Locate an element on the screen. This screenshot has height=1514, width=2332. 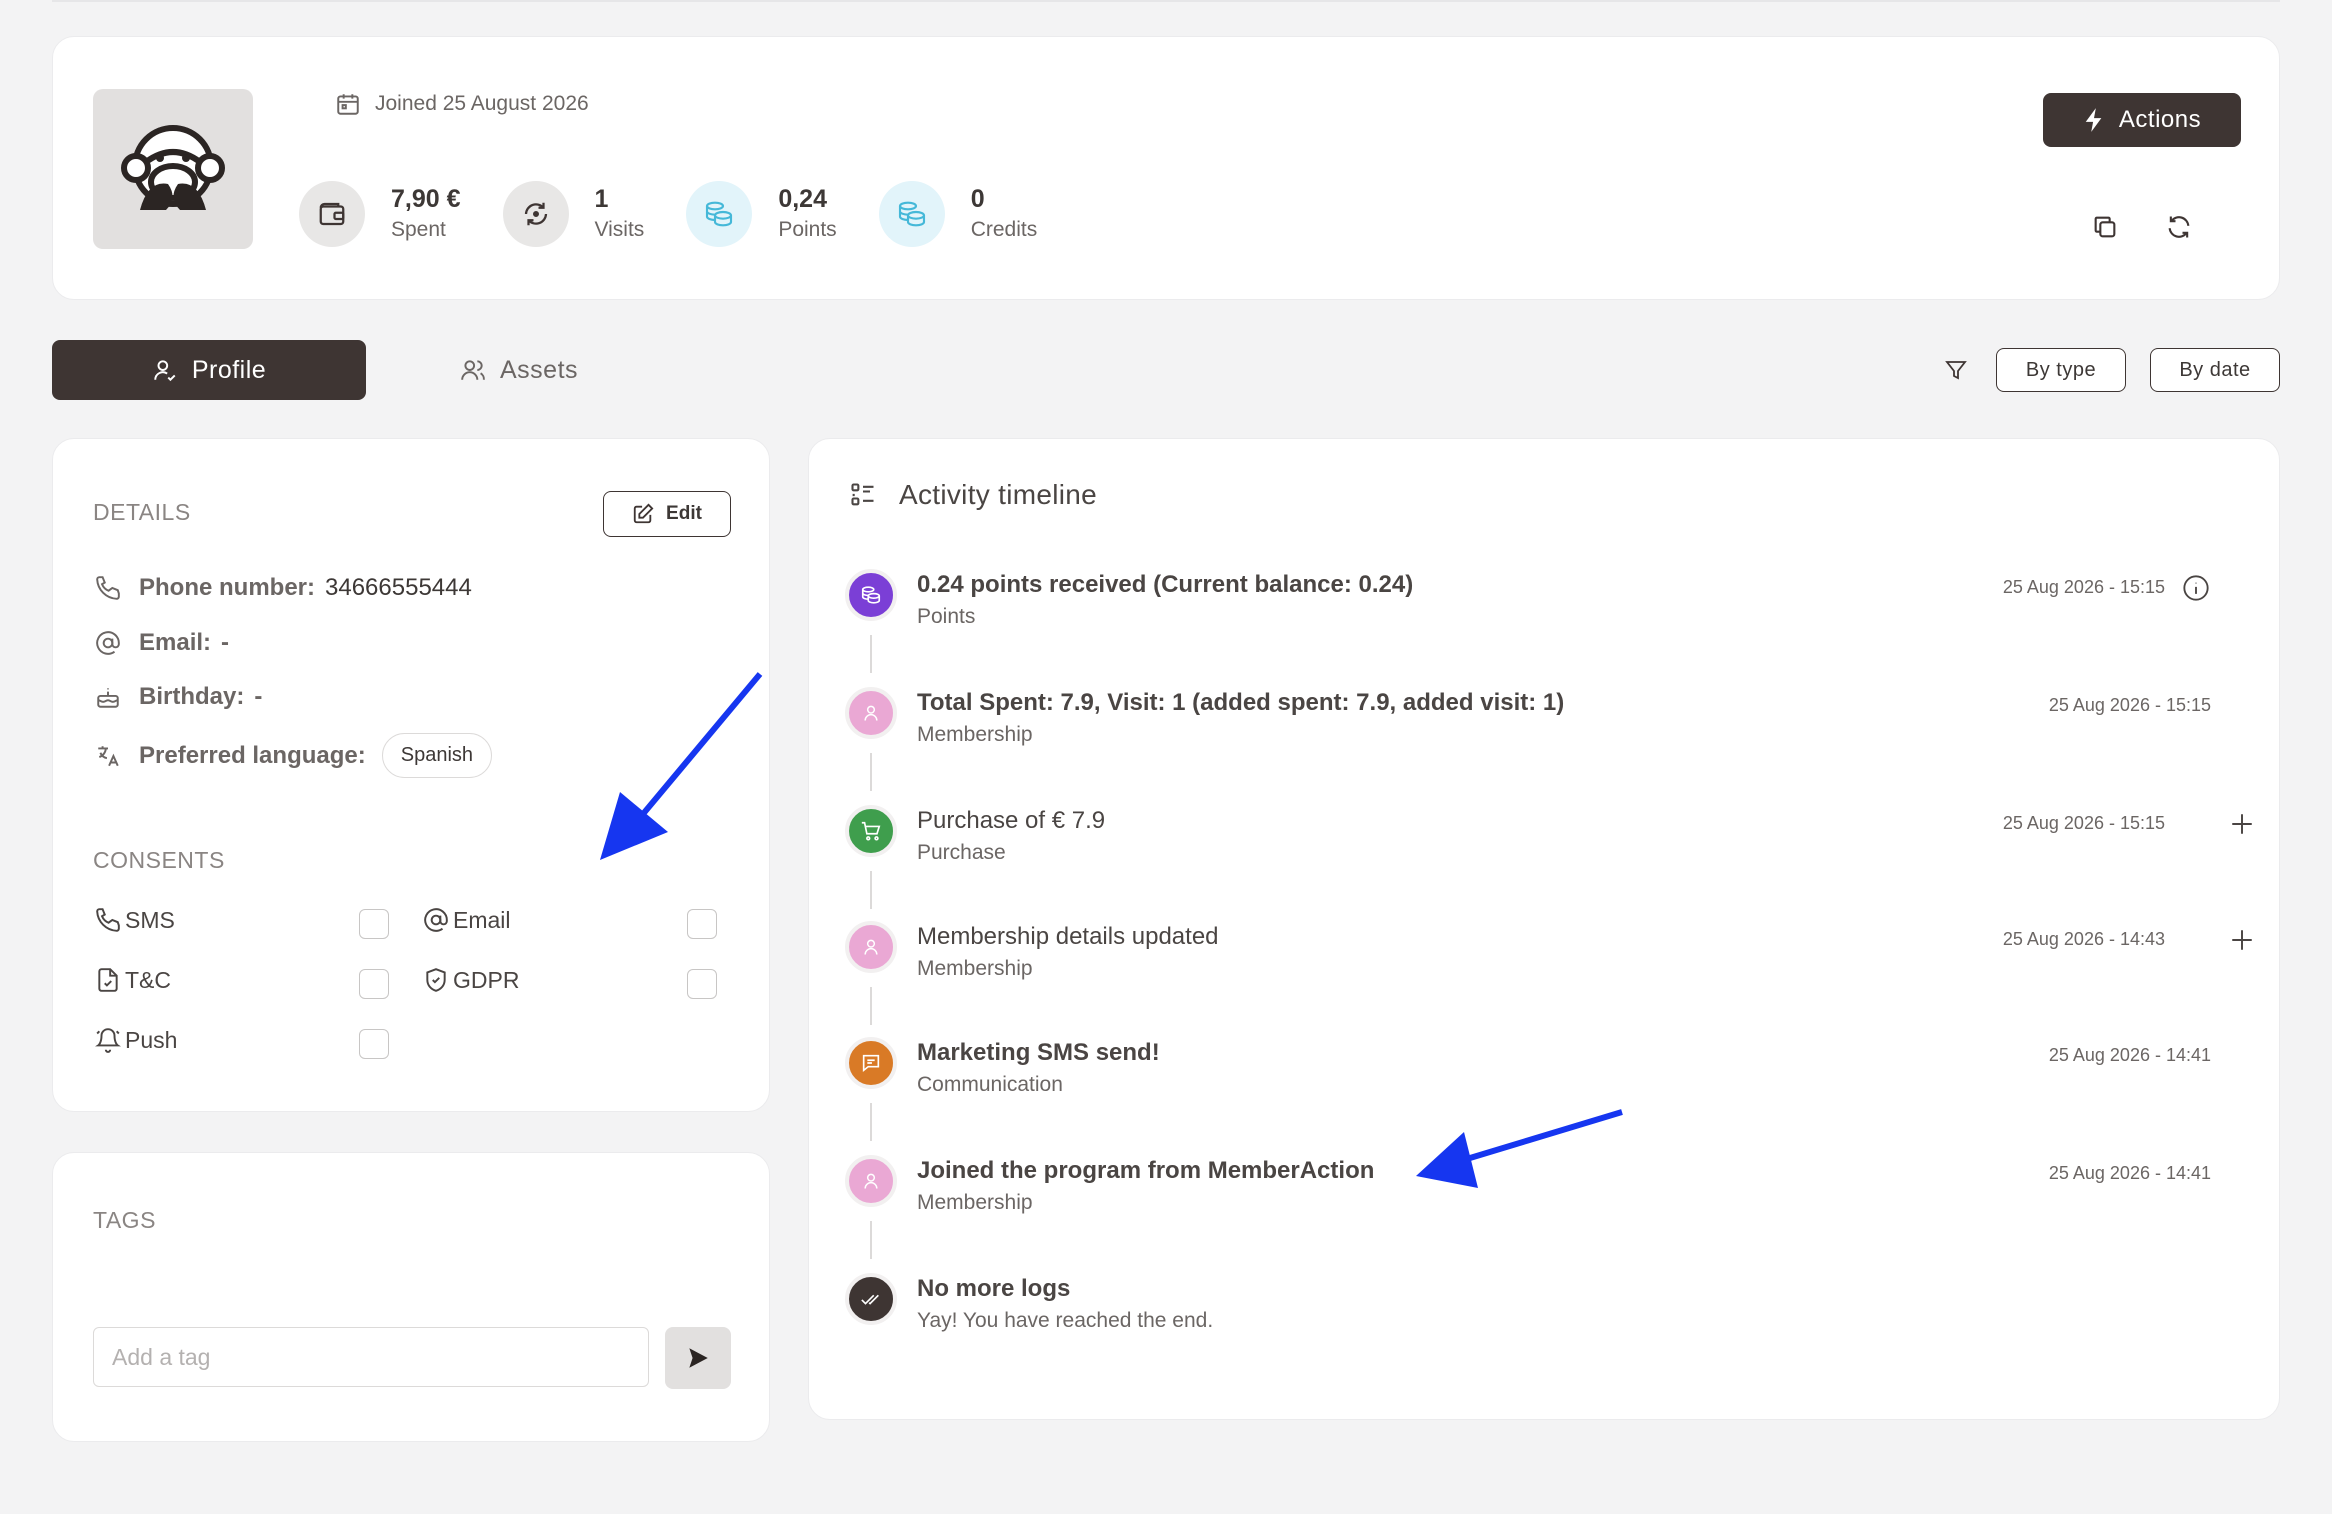
cart-icon is located at coordinates (871, 831).